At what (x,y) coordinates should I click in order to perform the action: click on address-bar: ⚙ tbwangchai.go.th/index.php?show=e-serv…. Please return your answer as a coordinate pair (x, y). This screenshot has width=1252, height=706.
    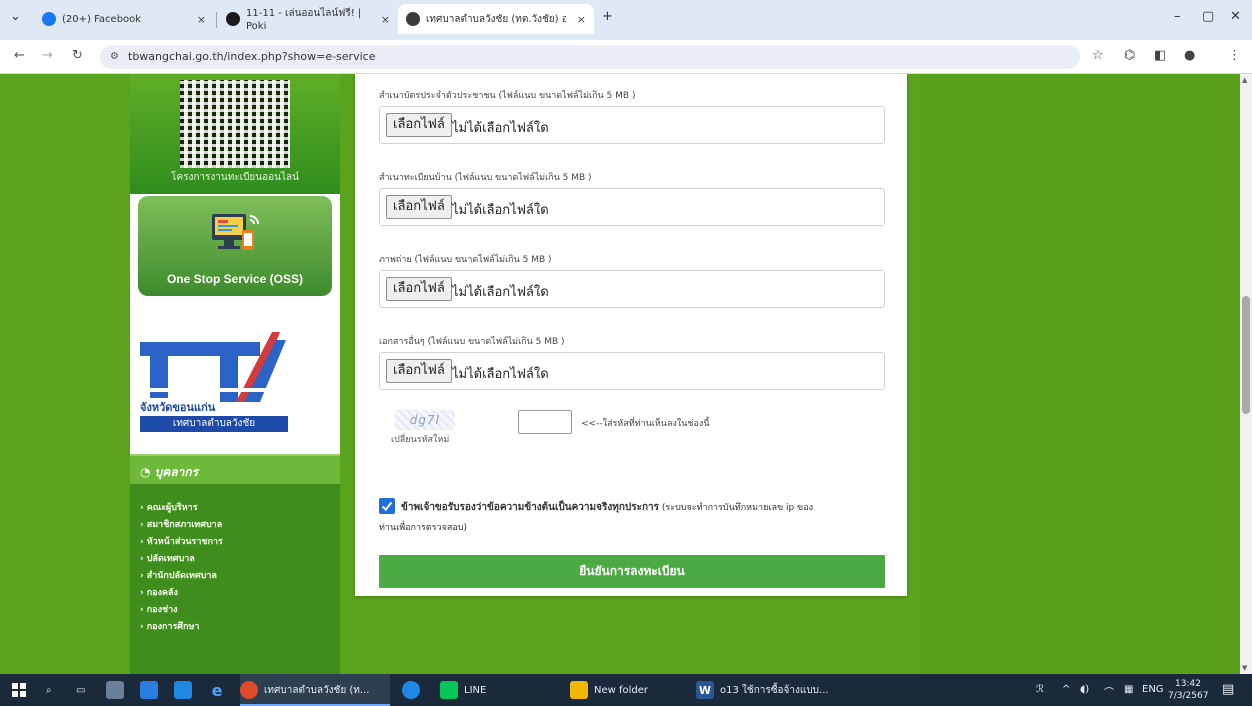
    Looking at the image, I should click on (590, 57).